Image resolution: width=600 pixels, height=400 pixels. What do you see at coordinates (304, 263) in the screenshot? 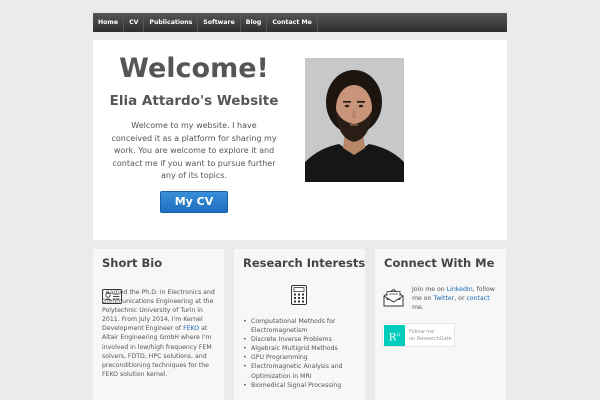
I see `research-interests-title: Research Interests` at bounding box center [304, 263].